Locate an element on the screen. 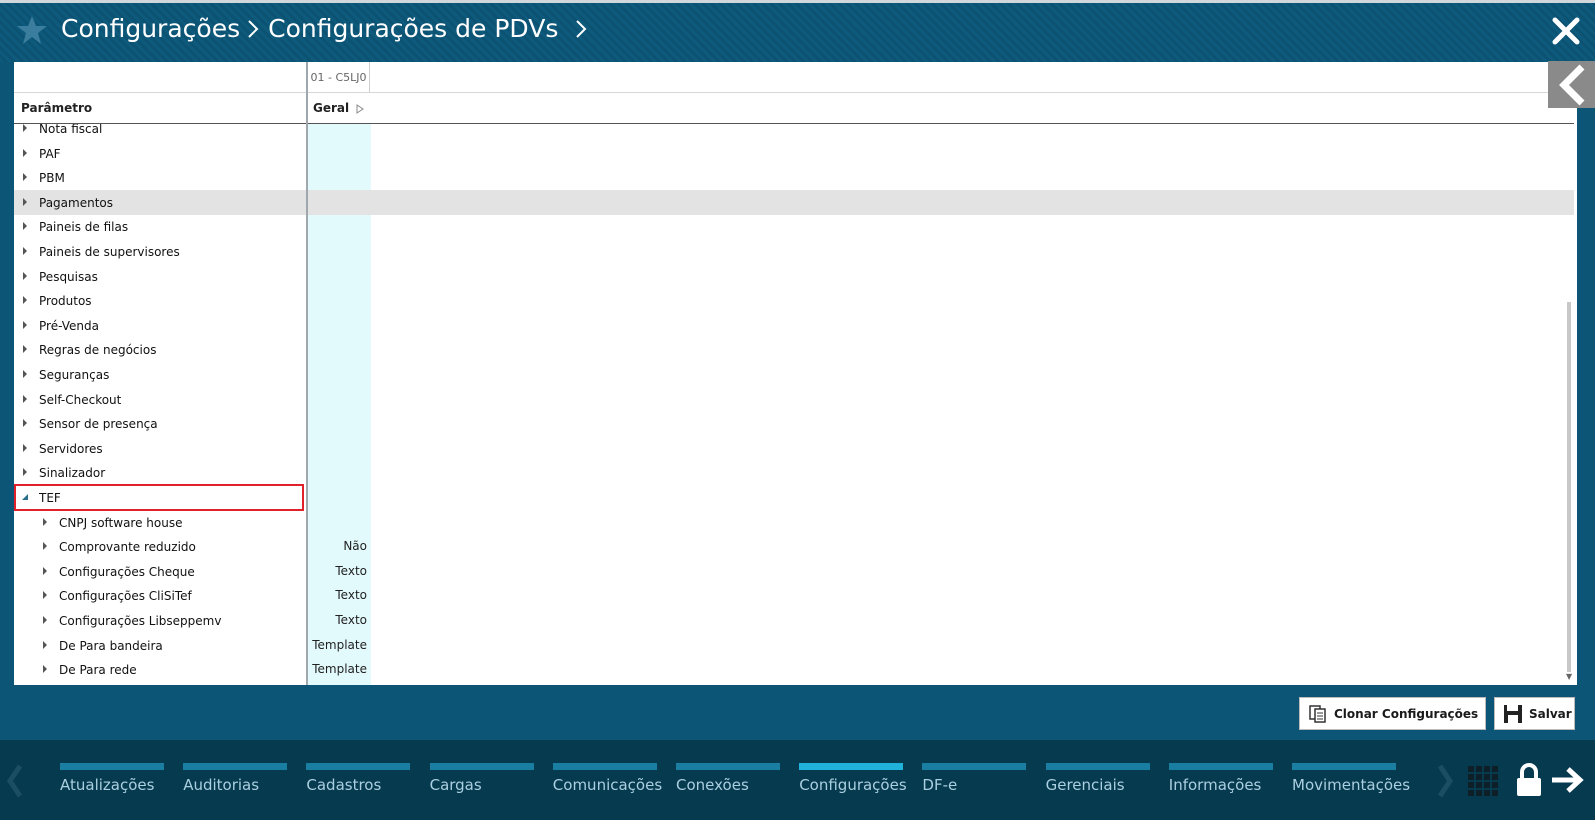  tree-row: Servidores is located at coordinates (794, 448).